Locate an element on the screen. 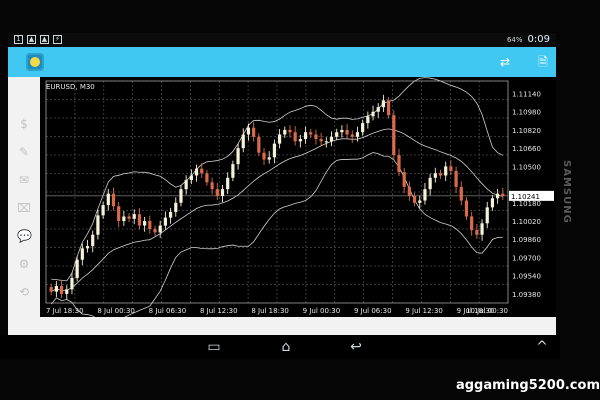  settings-icon: ⚙ is located at coordinates (24, 264).